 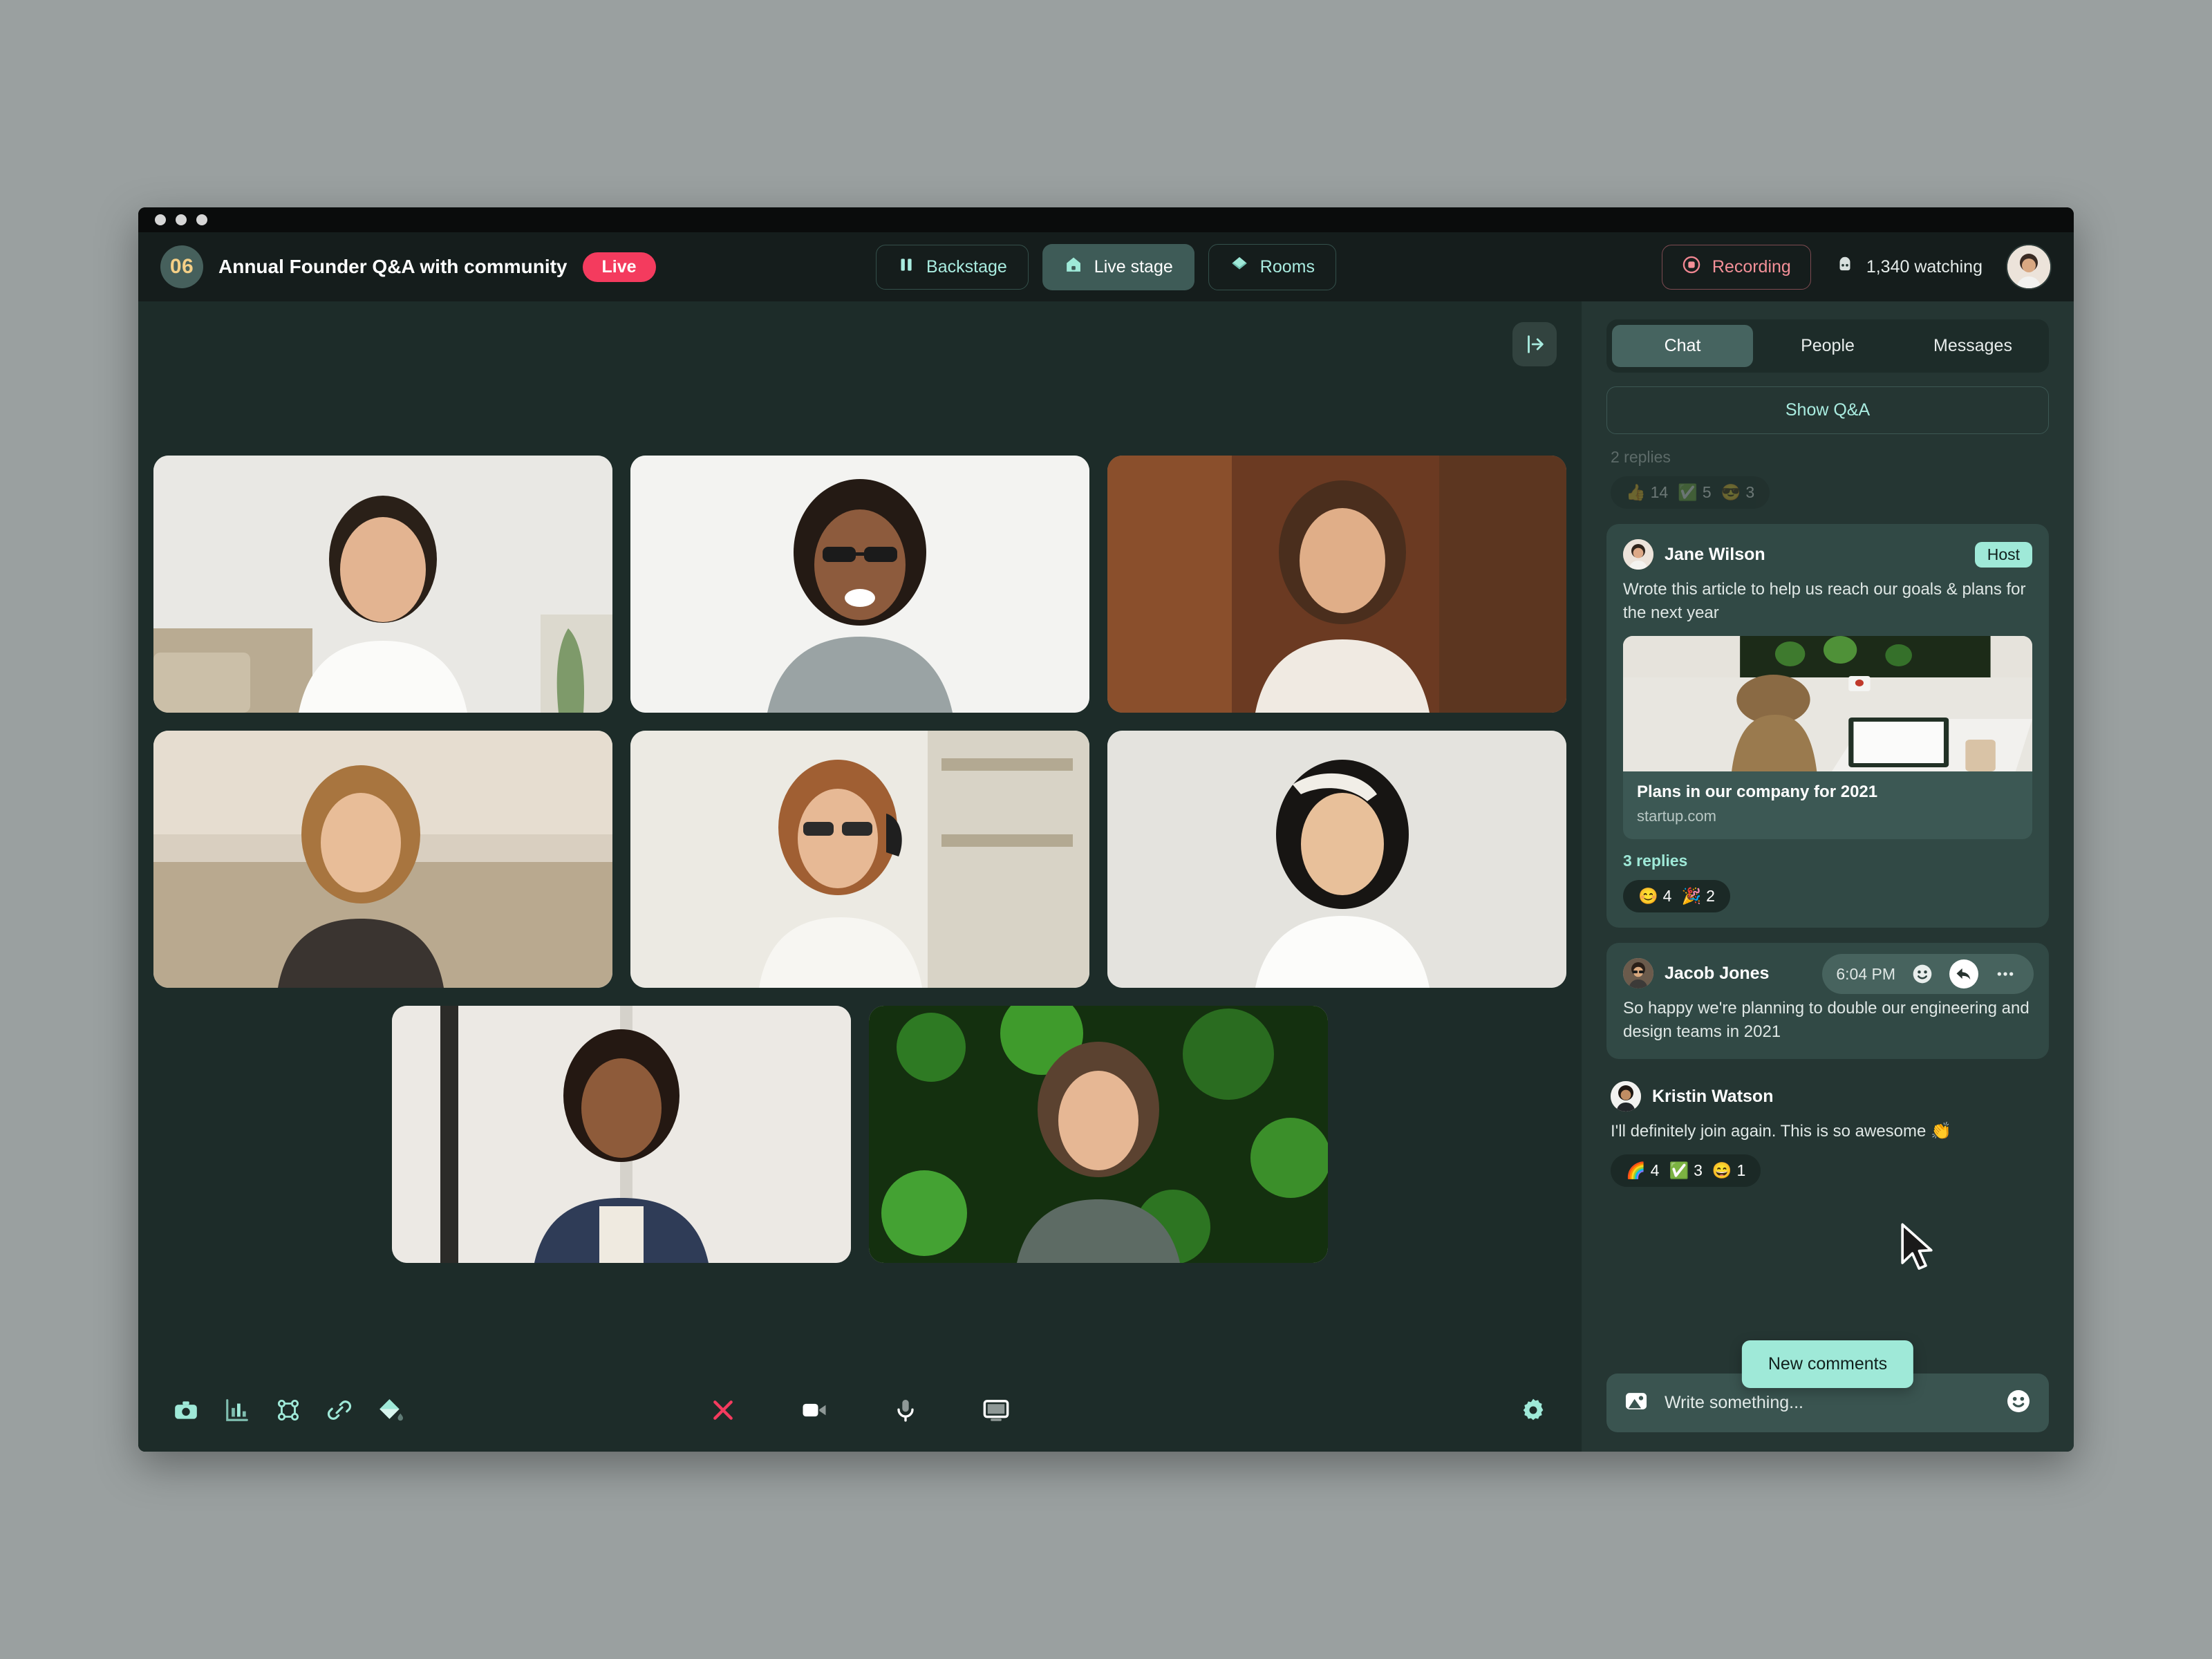 What do you see at coordinates (723, 1410) in the screenshot?
I see `leave-call-icon` at bounding box center [723, 1410].